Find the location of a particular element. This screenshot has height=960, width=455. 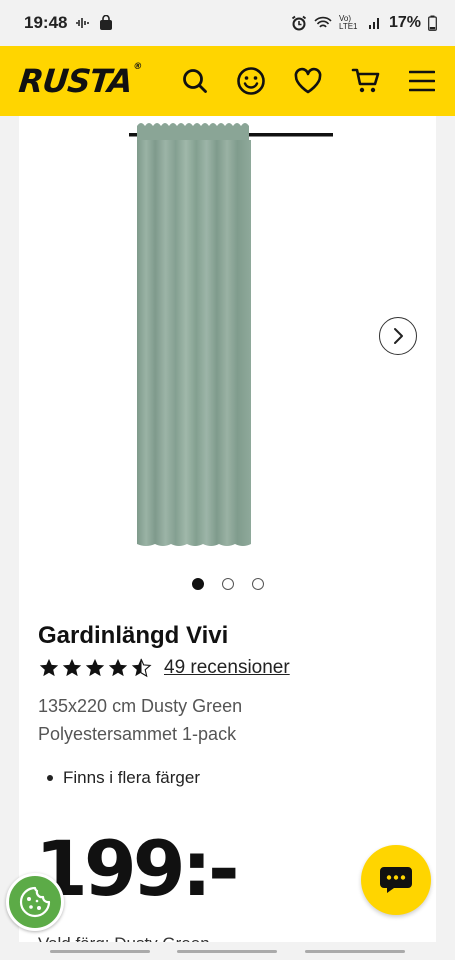

account-button is located at coordinates (251, 81).